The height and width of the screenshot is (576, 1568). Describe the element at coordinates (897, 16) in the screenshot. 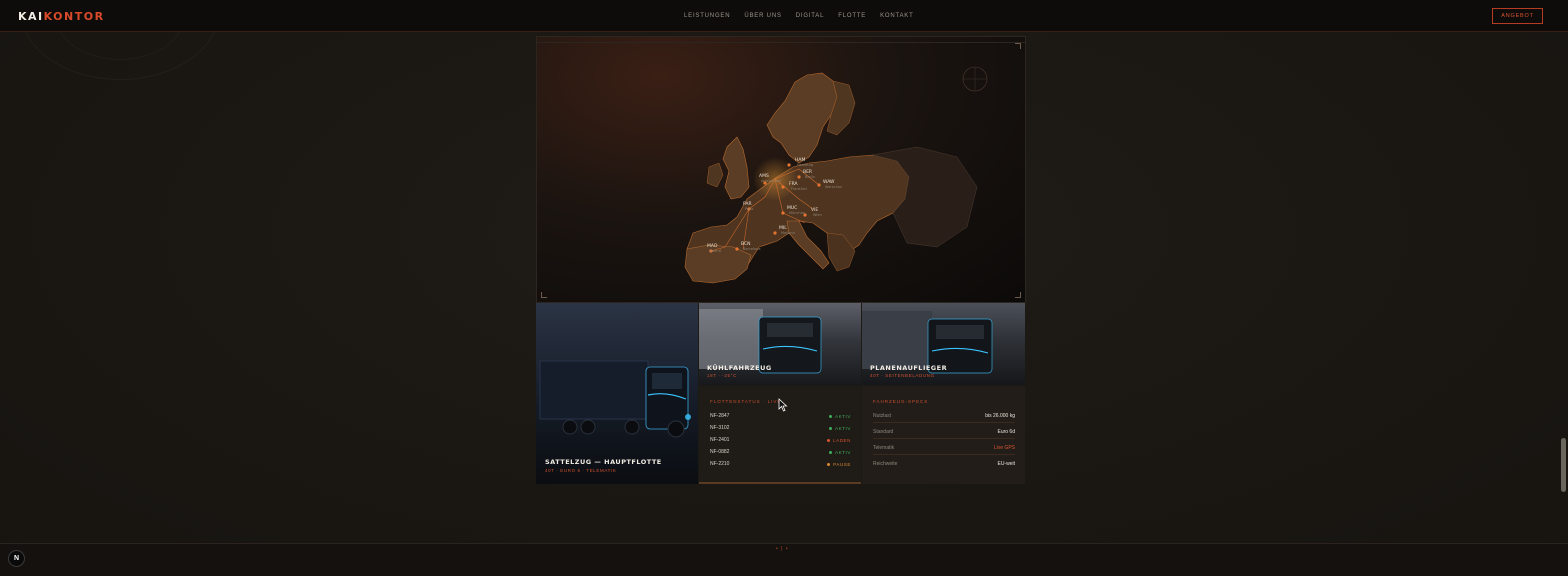

I see `nav-link-kontakt: KONTAKT` at that location.